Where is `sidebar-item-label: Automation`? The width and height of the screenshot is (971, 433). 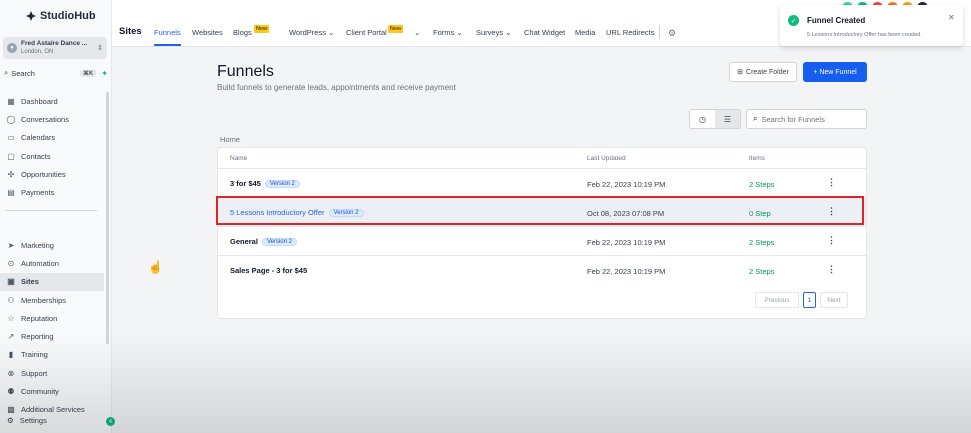 sidebar-item-label: Automation is located at coordinates (40, 263).